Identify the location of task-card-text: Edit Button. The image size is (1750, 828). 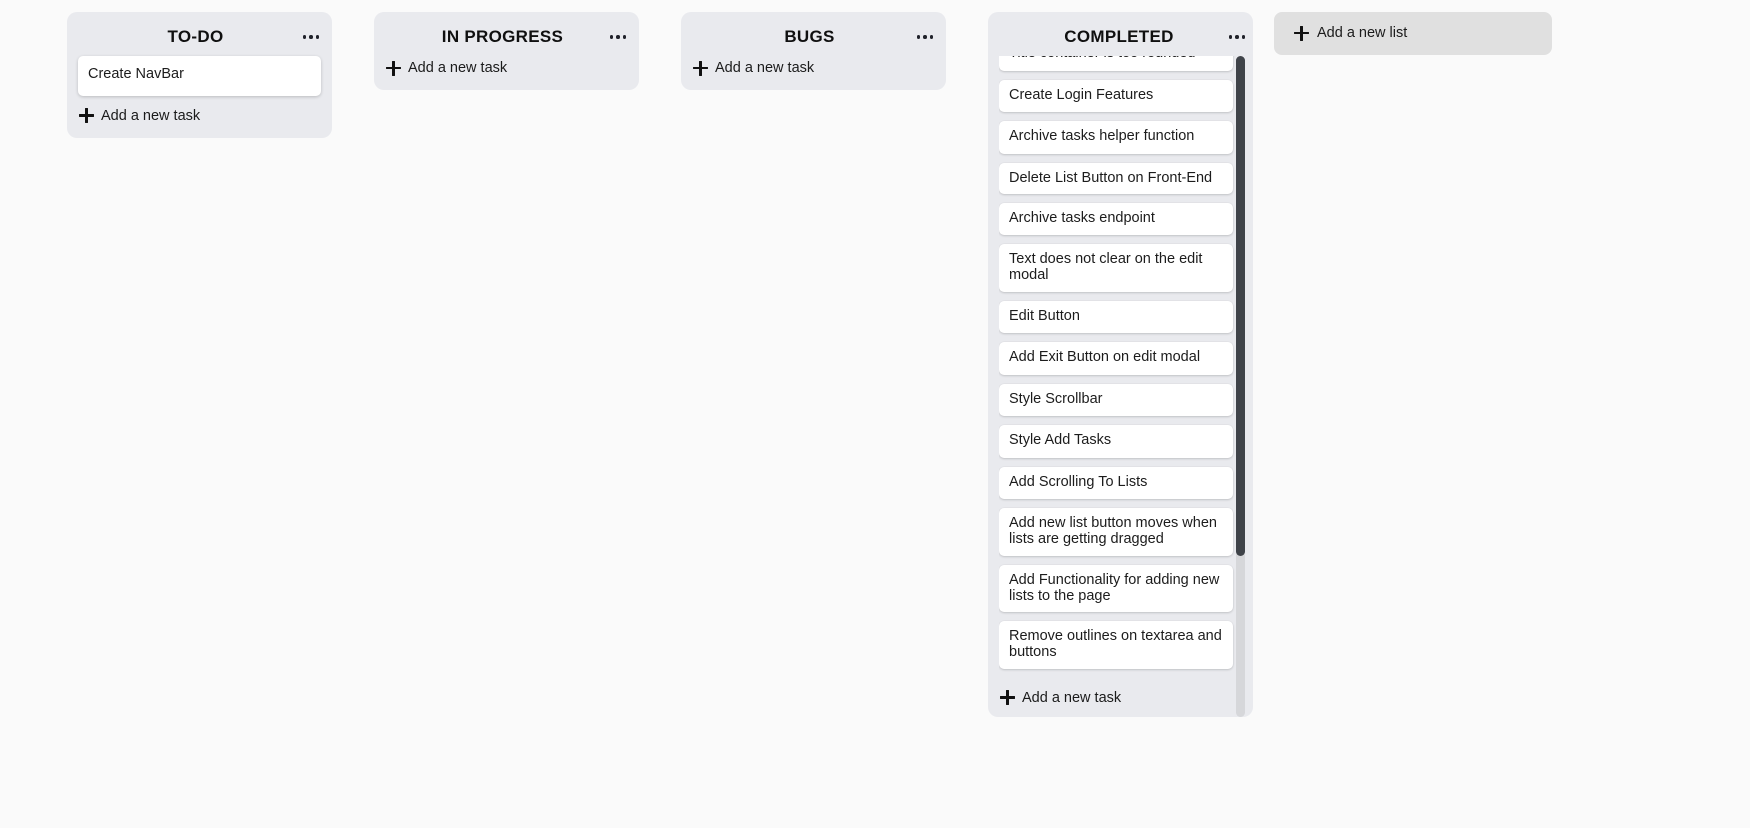
(1044, 315).